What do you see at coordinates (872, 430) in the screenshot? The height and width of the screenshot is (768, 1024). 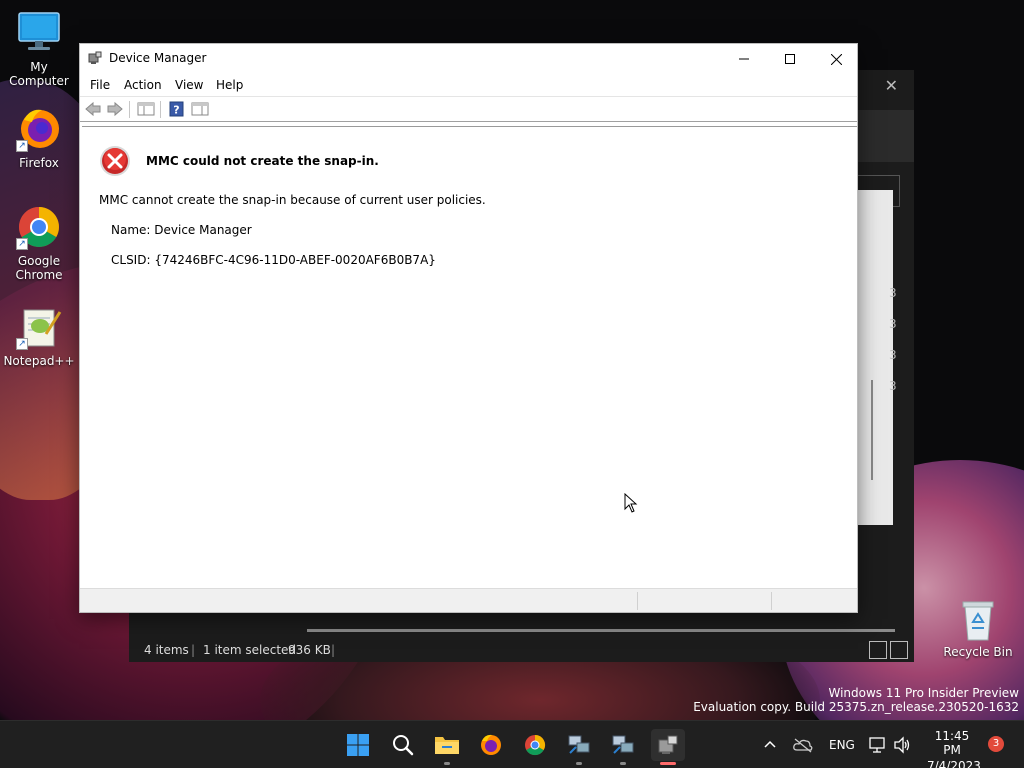 I see `explorer-vertical-scrollbar` at bounding box center [872, 430].